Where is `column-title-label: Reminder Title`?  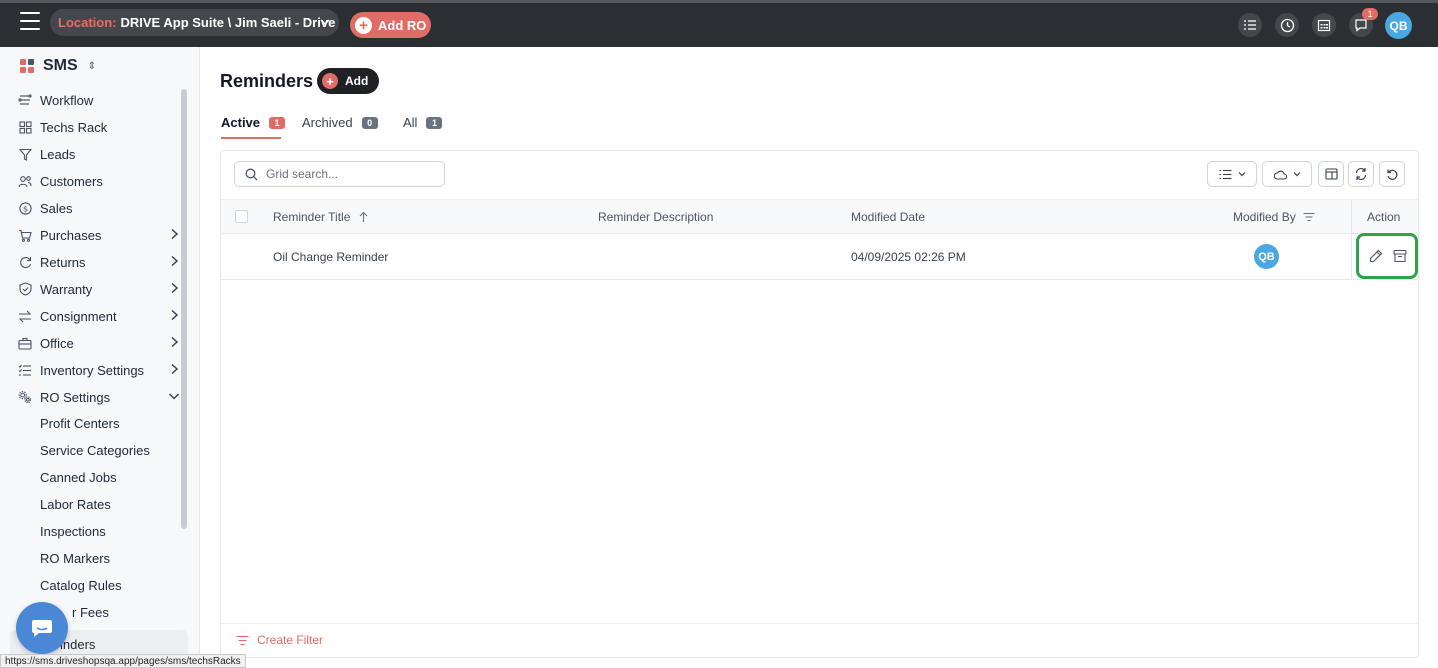 column-title-label: Reminder Title is located at coordinates (312, 217).